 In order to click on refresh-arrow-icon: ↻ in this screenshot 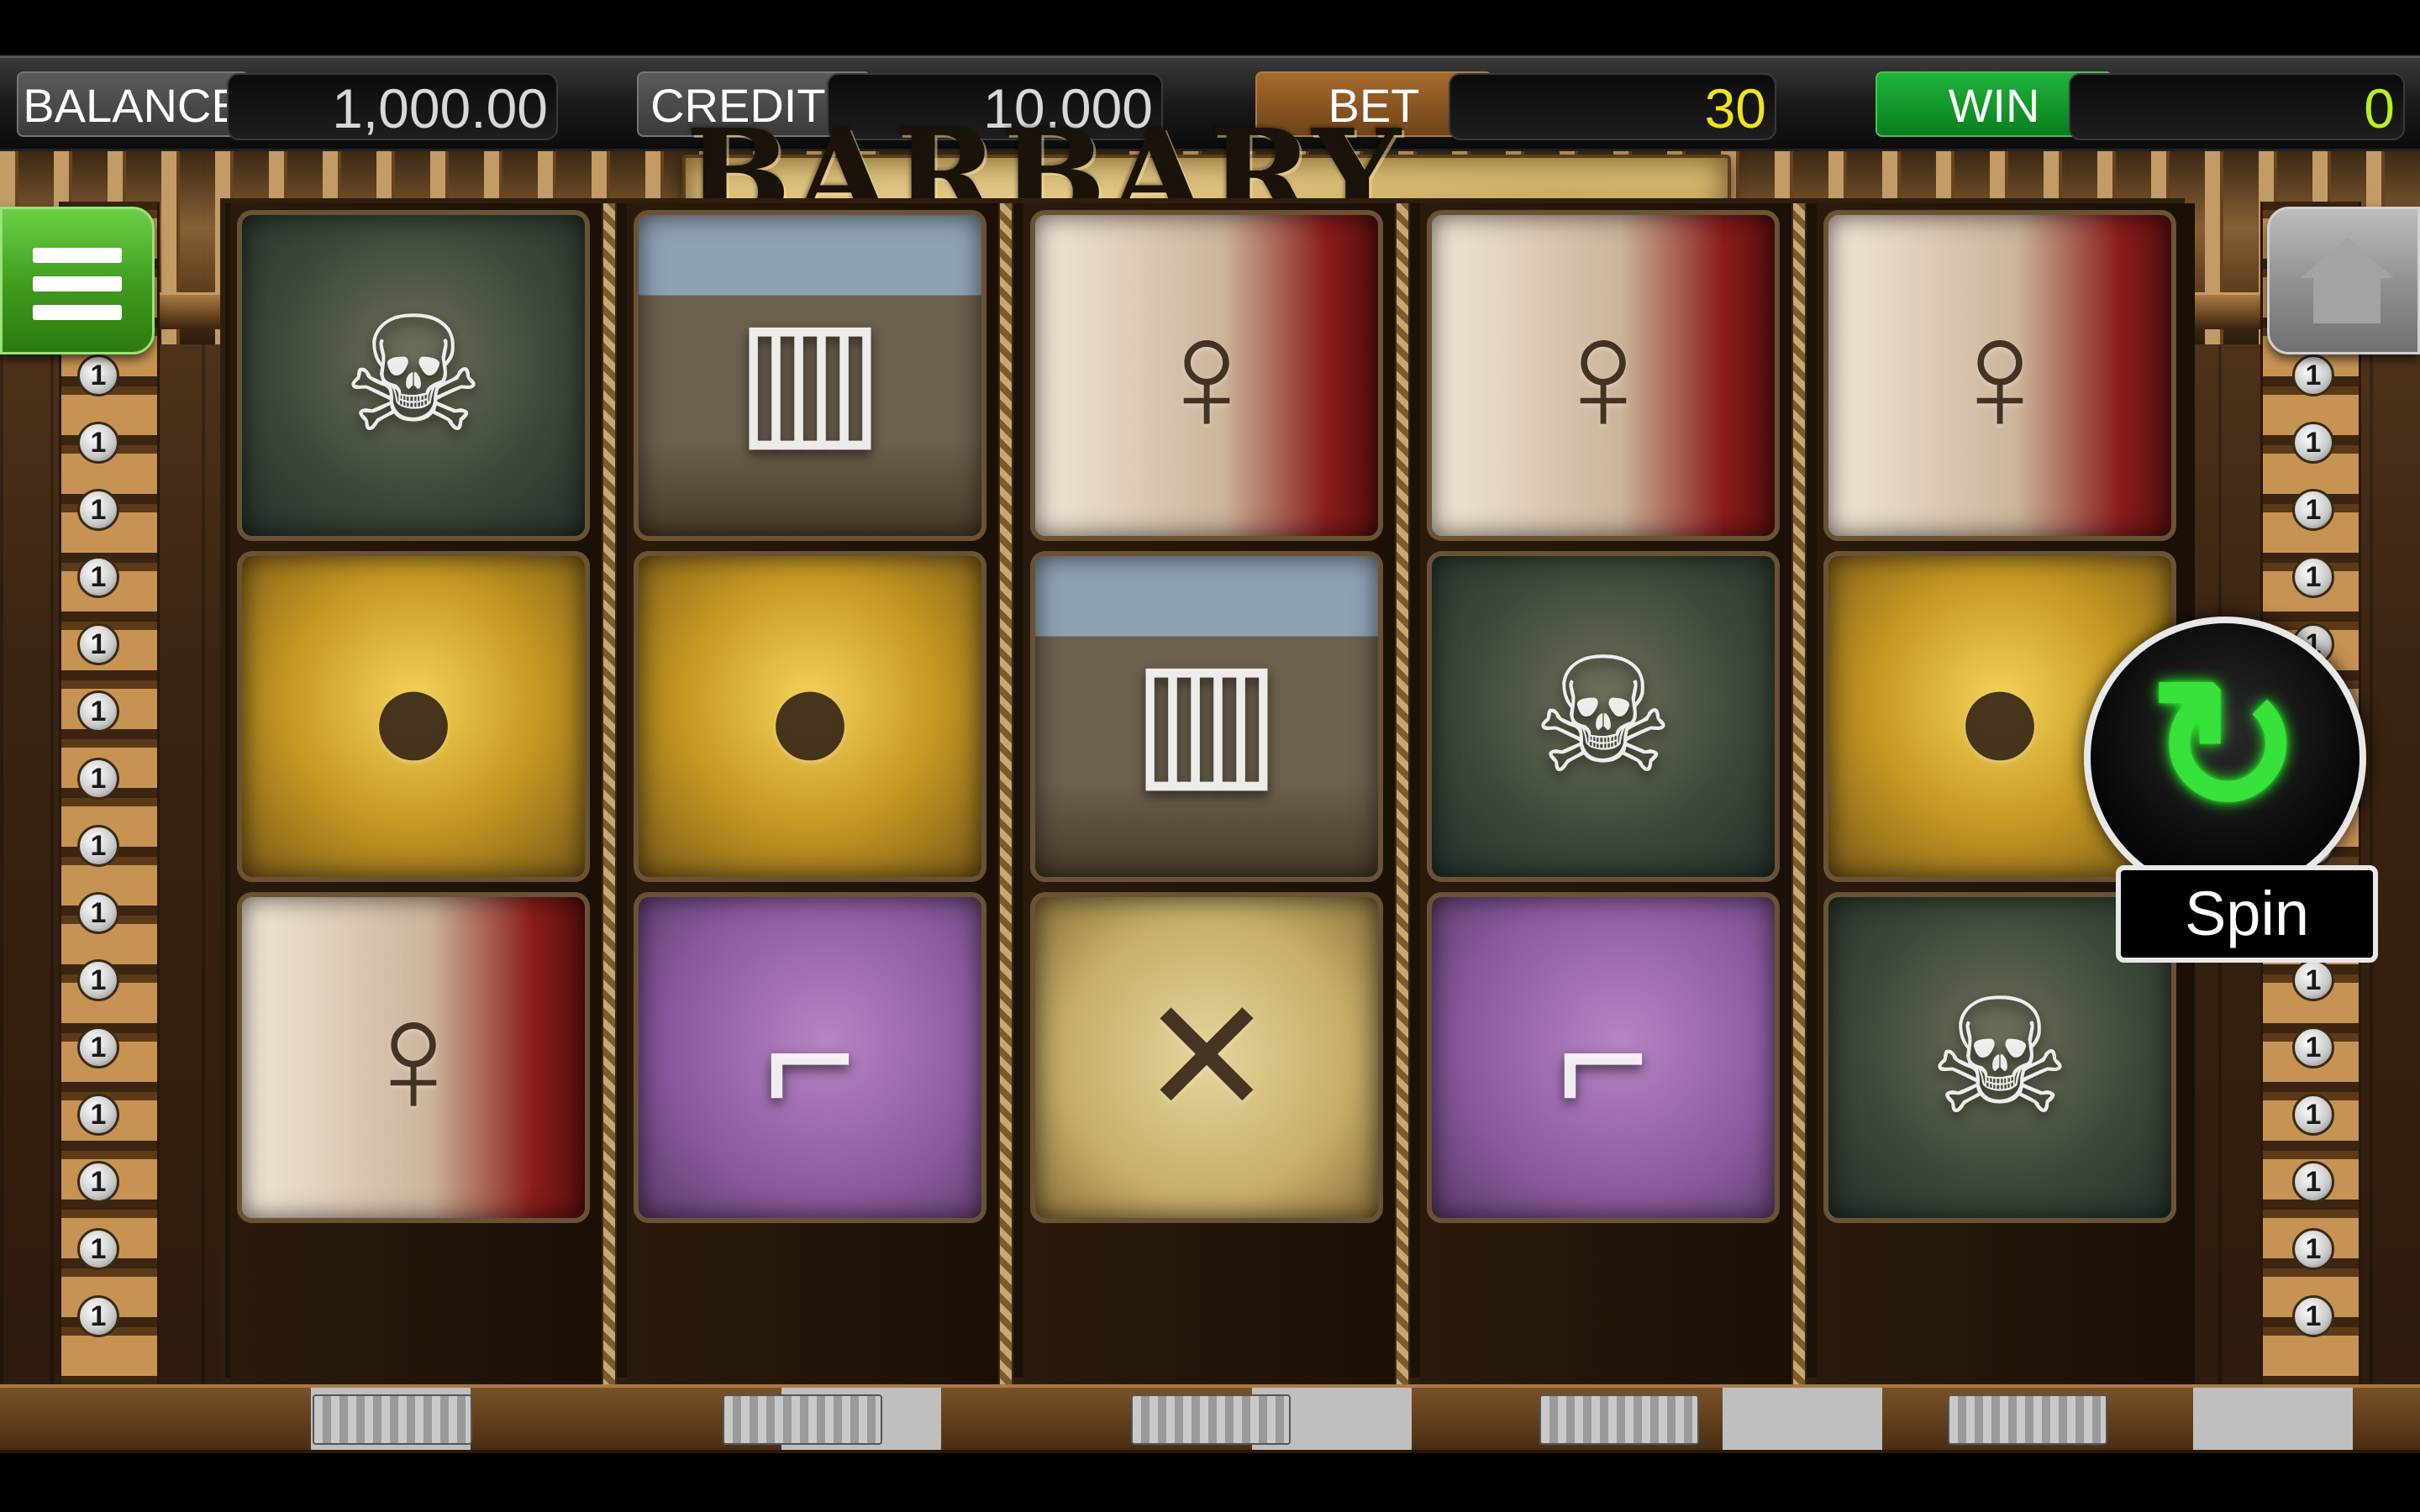, I will do `click(2225, 747)`.